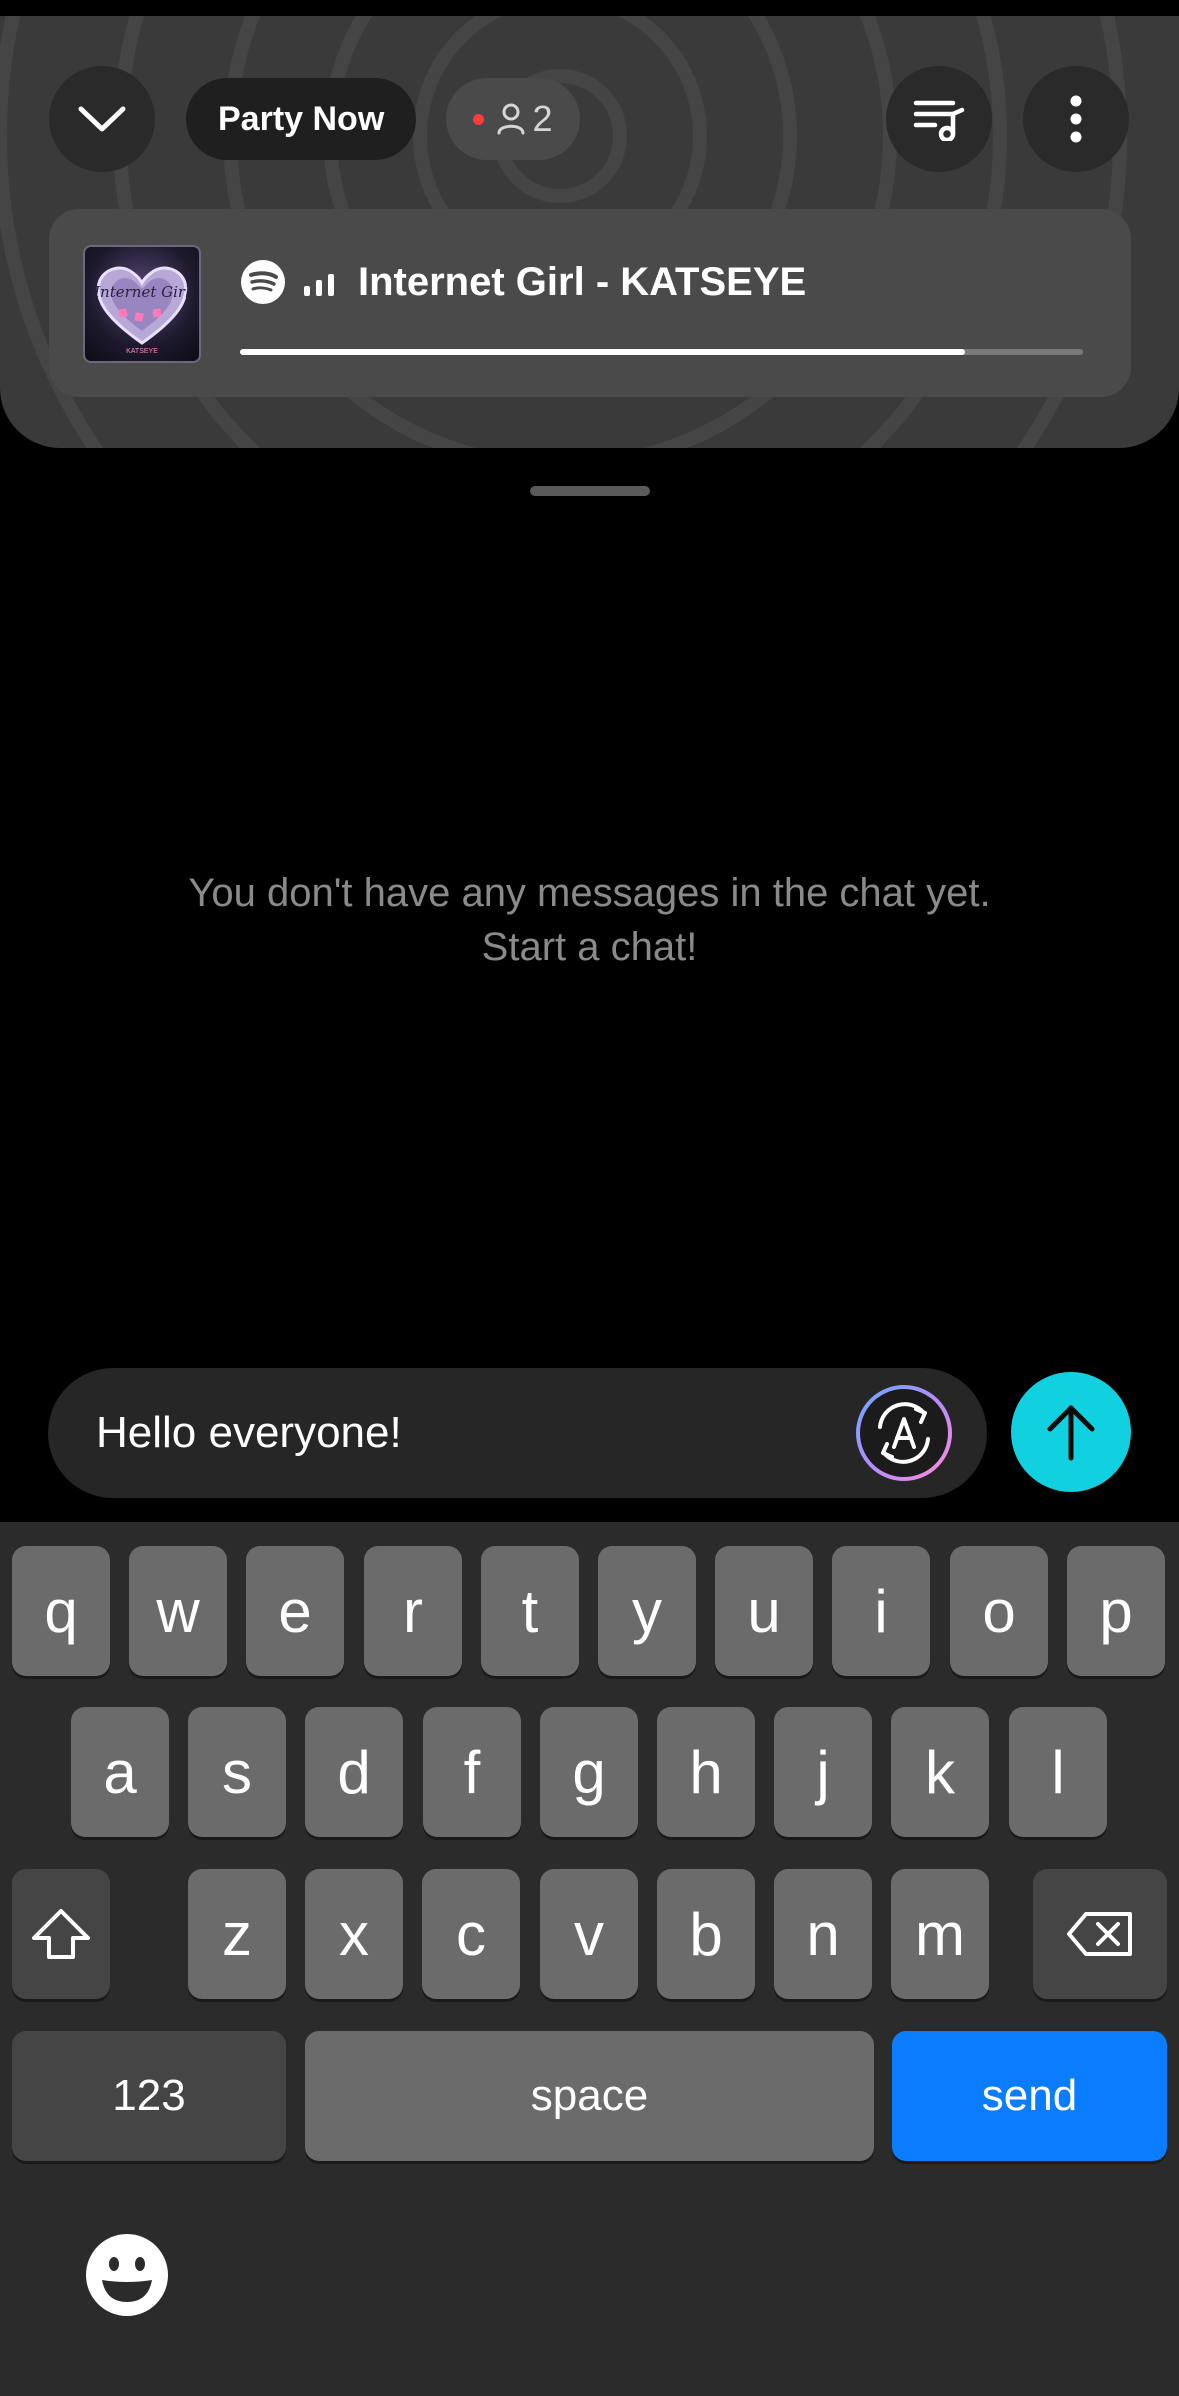 The width and height of the screenshot is (1179, 2396). I want to click on heart-album-art-icon: Internet Girl KATSEYE, so click(141, 310).